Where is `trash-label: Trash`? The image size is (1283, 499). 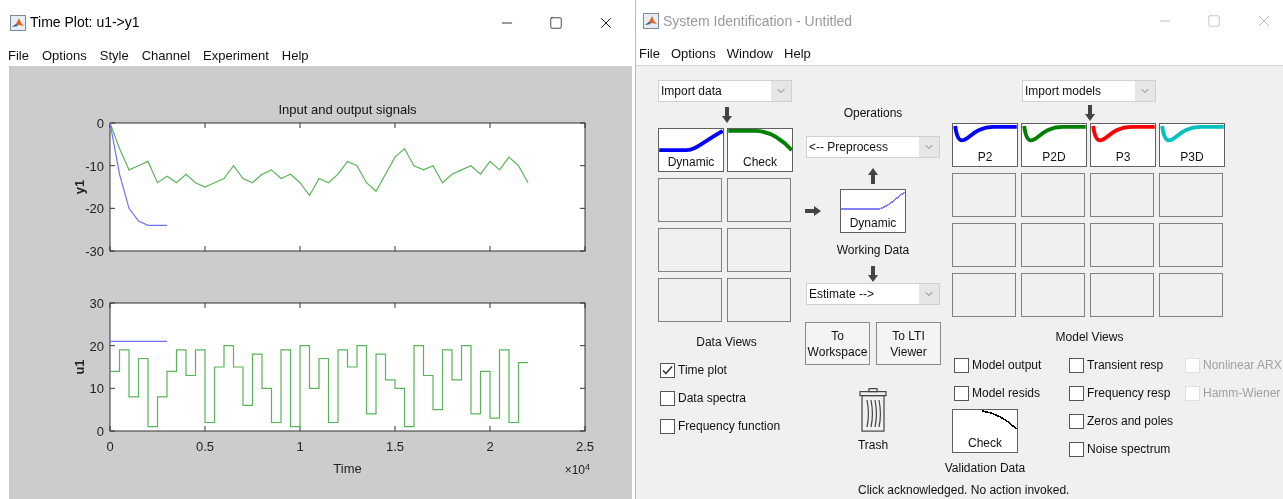 trash-label: Trash is located at coordinates (873, 445).